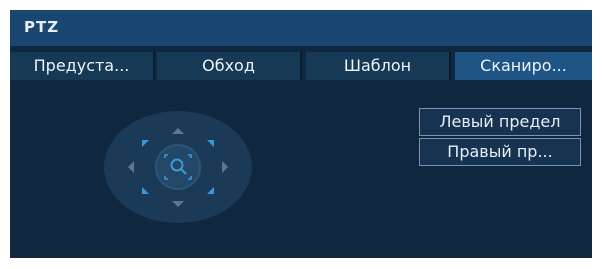  What do you see at coordinates (301, 28) in the screenshot?
I see `title-bar: PTZ` at bounding box center [301, 28].